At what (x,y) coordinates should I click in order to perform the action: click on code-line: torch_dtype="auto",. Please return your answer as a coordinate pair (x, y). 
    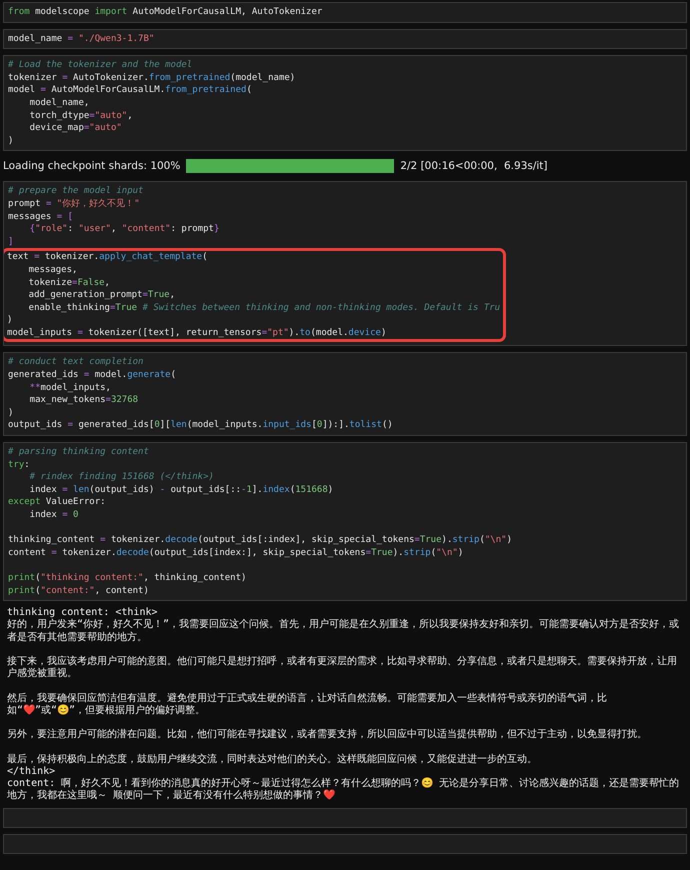
    Looking at the image, I should click on (81, 116).